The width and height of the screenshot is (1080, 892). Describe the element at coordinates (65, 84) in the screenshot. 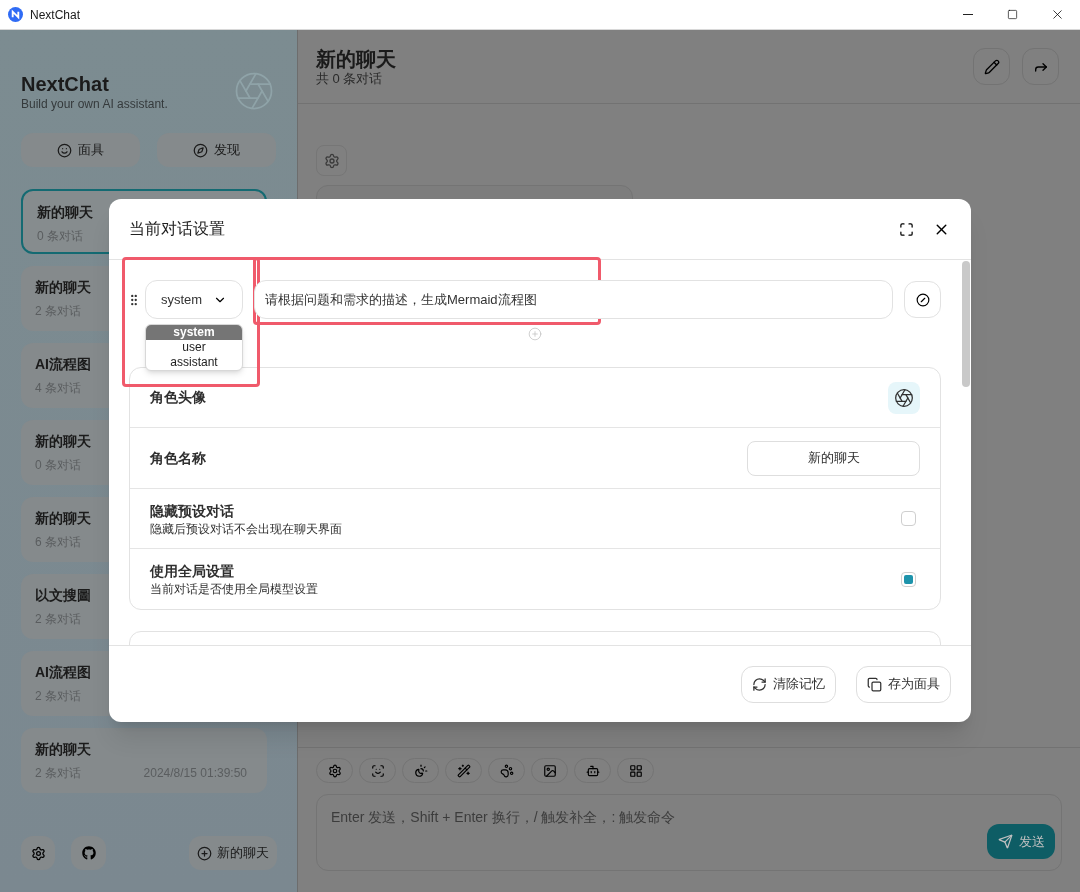

I see `app-title: NextChat` at that location.